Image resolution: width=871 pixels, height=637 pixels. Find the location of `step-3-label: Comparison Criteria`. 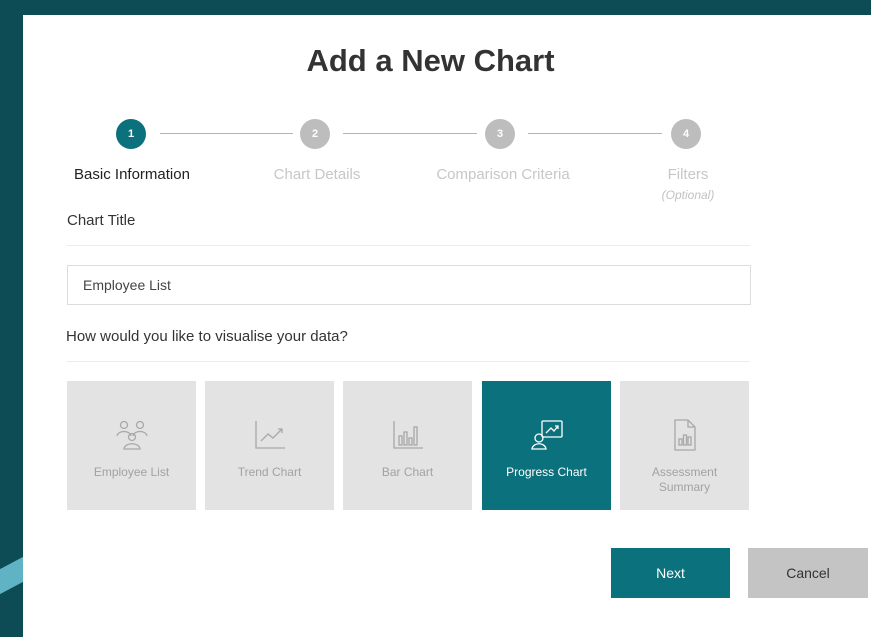

step-3-label: Comparison Criteria is located at coordinates (503, 174).